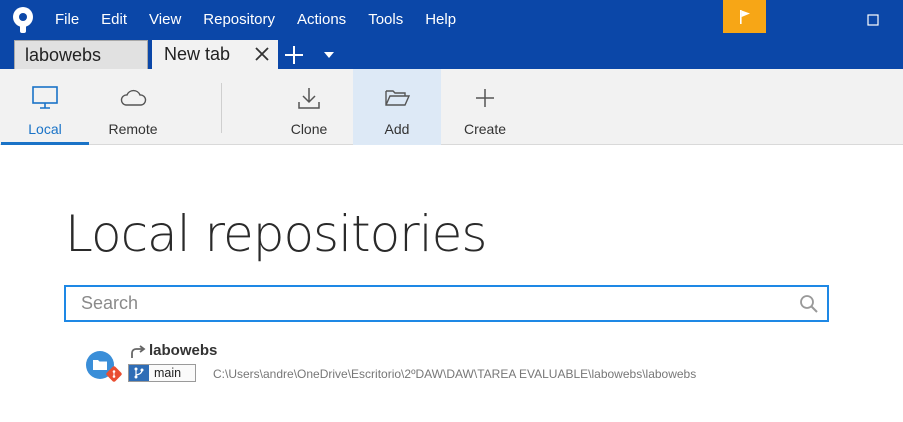 The height and width of the screenshot is (422, 903). Describe the element at coordinates (294, 55) in the screenshot. I see `new-tab-plus-icon` at that location.